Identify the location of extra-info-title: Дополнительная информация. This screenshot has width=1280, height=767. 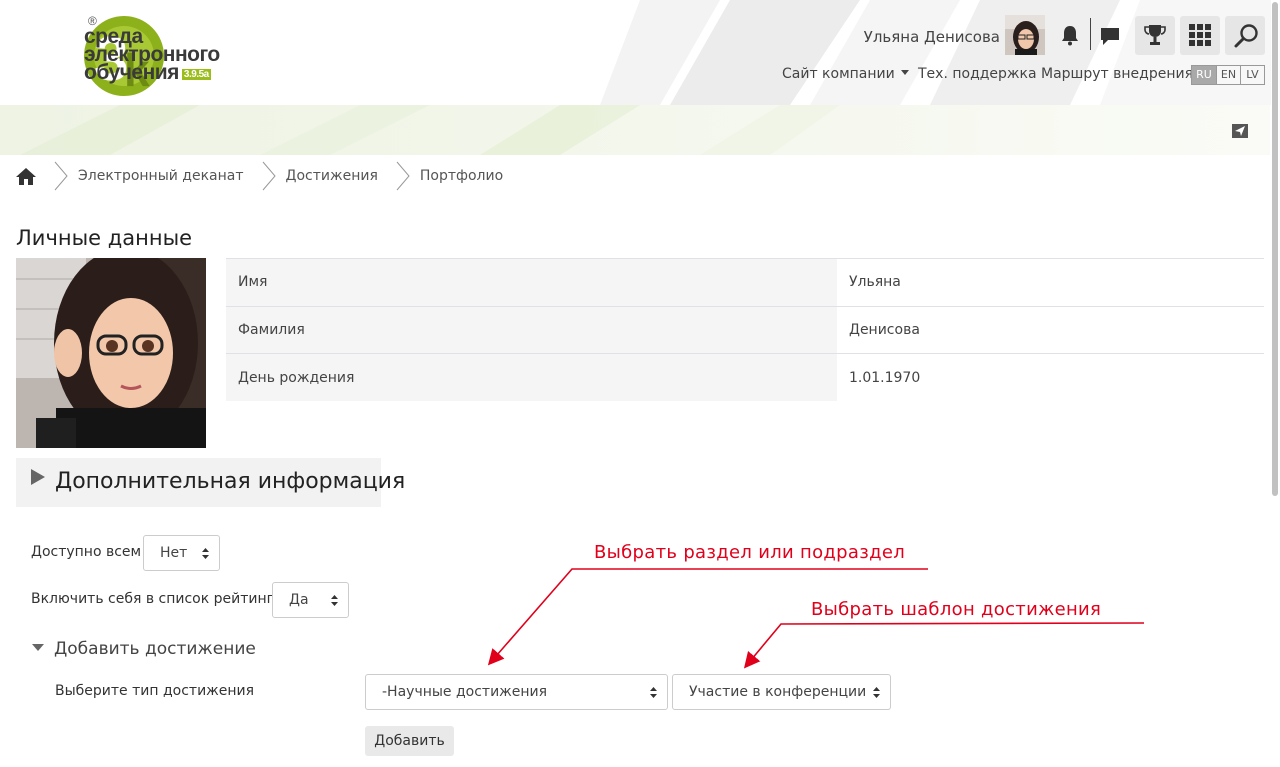
(230, 481).